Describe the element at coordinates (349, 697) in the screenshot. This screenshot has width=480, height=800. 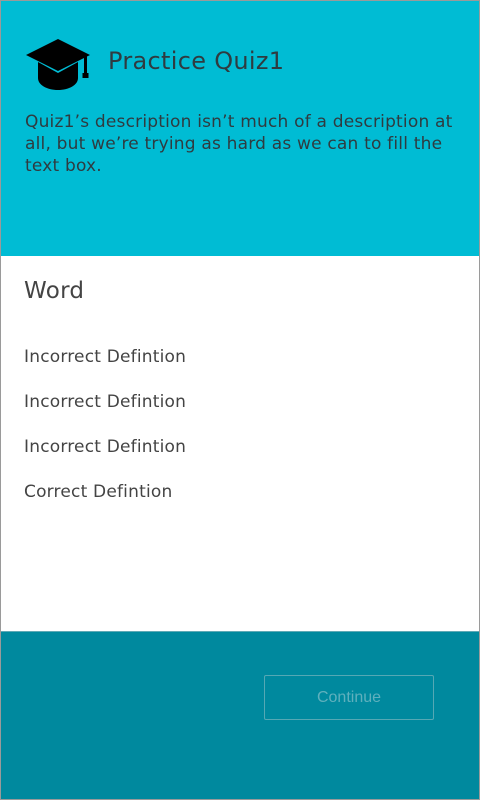
I see `continue-button: Continue` at that location.